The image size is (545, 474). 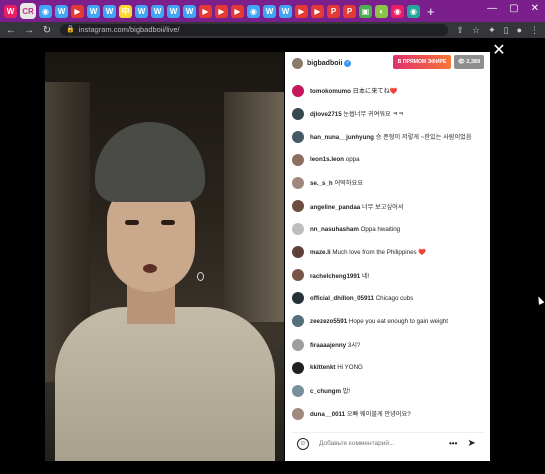 I want to click on profile-icon: ●, so click(x=519, y=30).